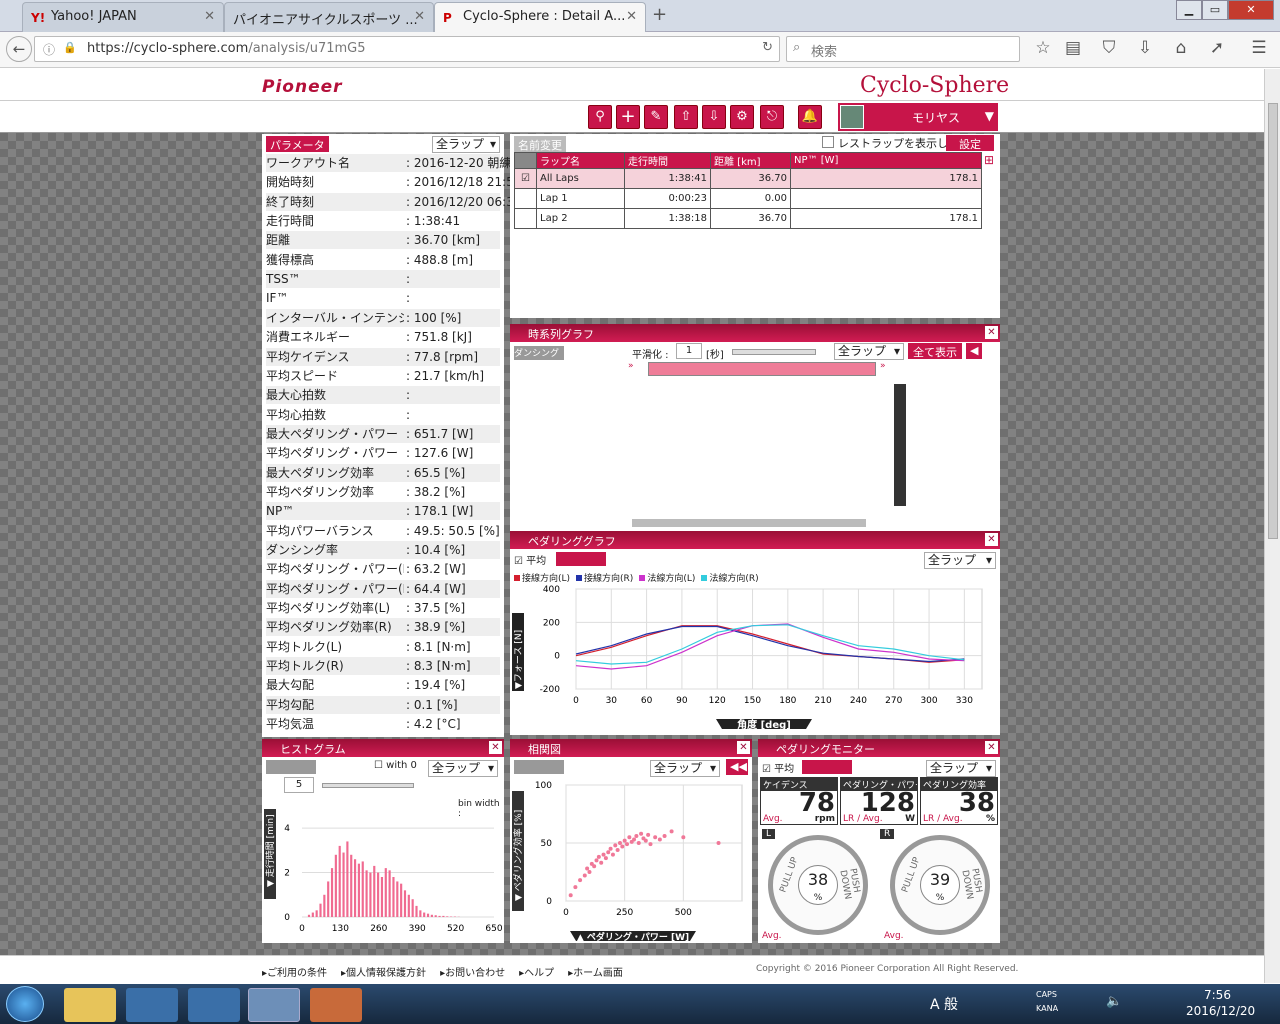 The width and height of the screenshot is (1280, 1024). I want to click on bookmark-star-icon: ☆, so click(1043, 48).